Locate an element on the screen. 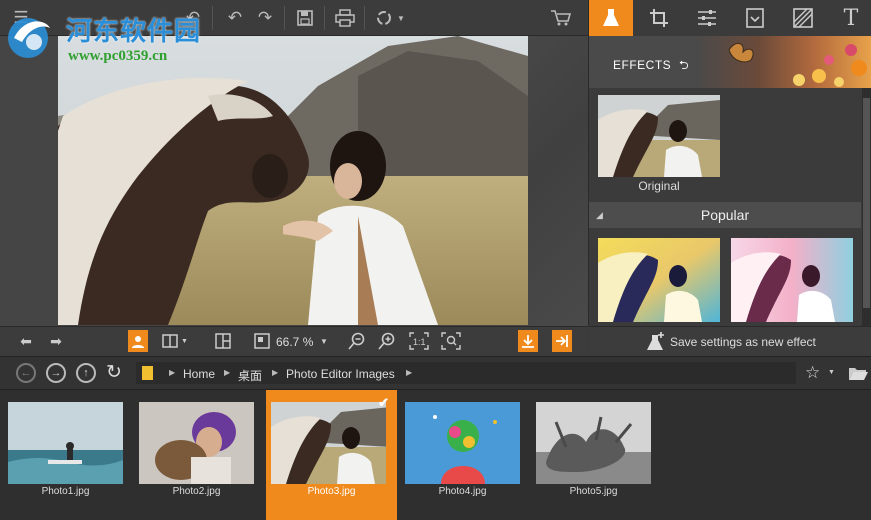 Image resolution: width=871 pixels, height=520 pixels. effects-tab is located at coordinates (611, 18).